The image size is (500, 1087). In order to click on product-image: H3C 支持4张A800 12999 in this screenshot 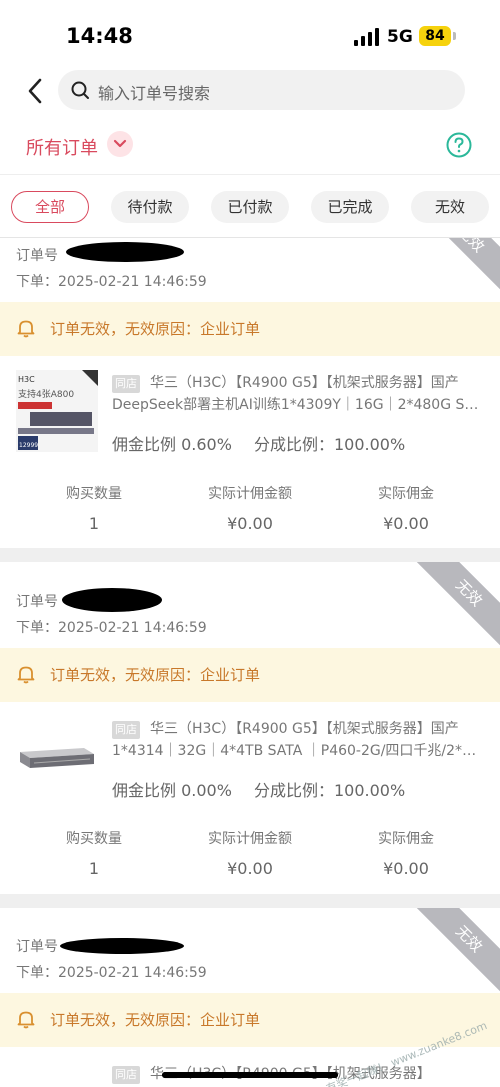, I will do `click(57, 411)`.